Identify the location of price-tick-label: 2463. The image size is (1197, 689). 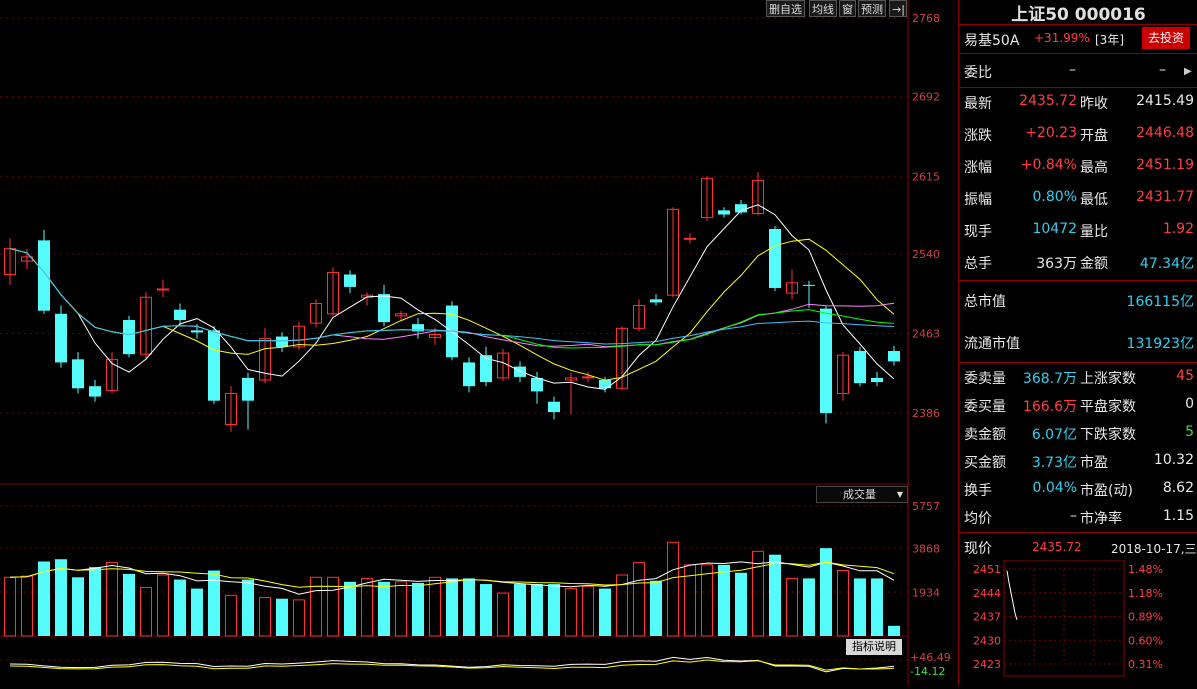
(926, 333).